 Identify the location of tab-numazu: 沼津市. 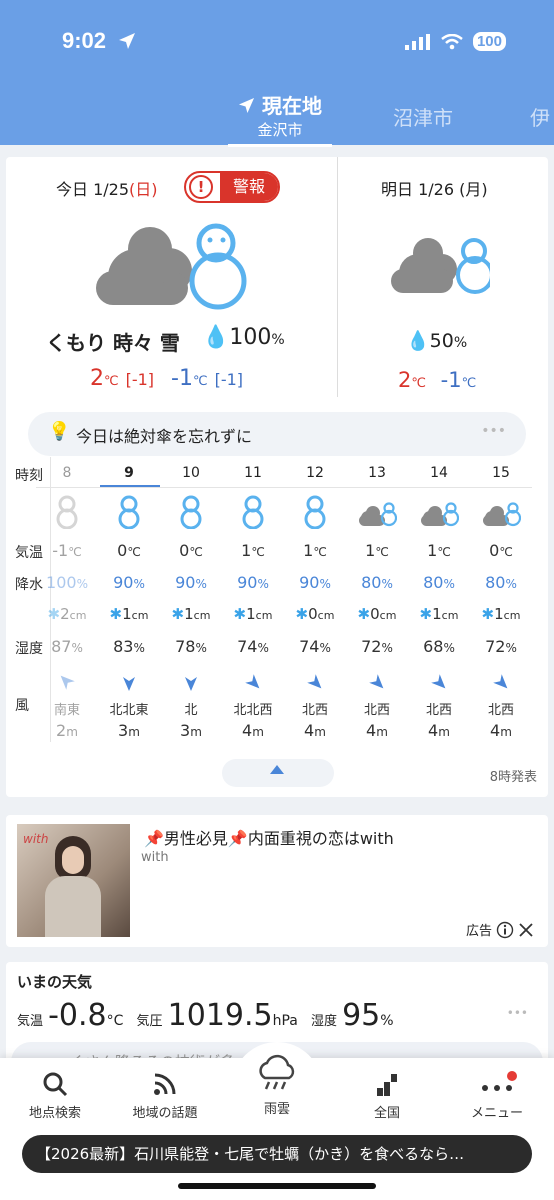
(423, 116).